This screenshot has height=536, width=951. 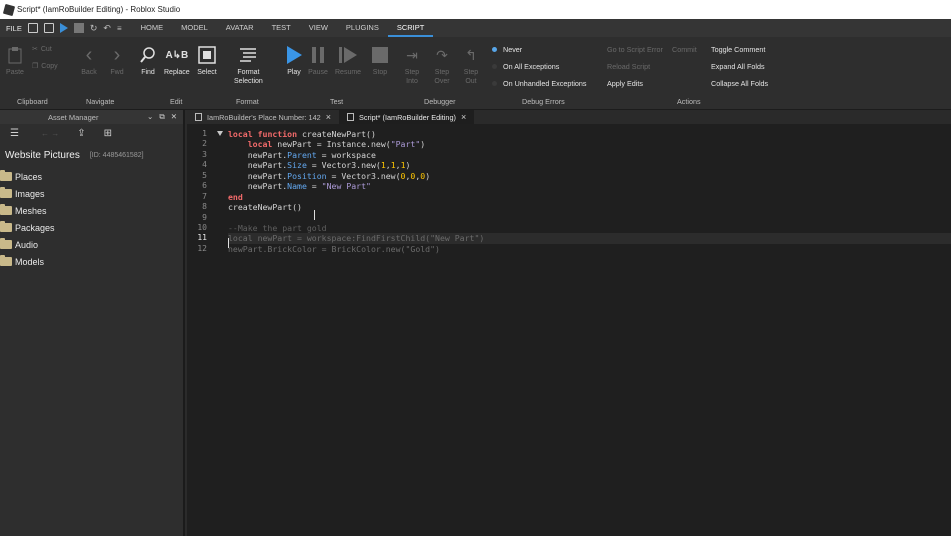 I want to click on roblox-studio-logo-icon, so click(x=9, y=9).